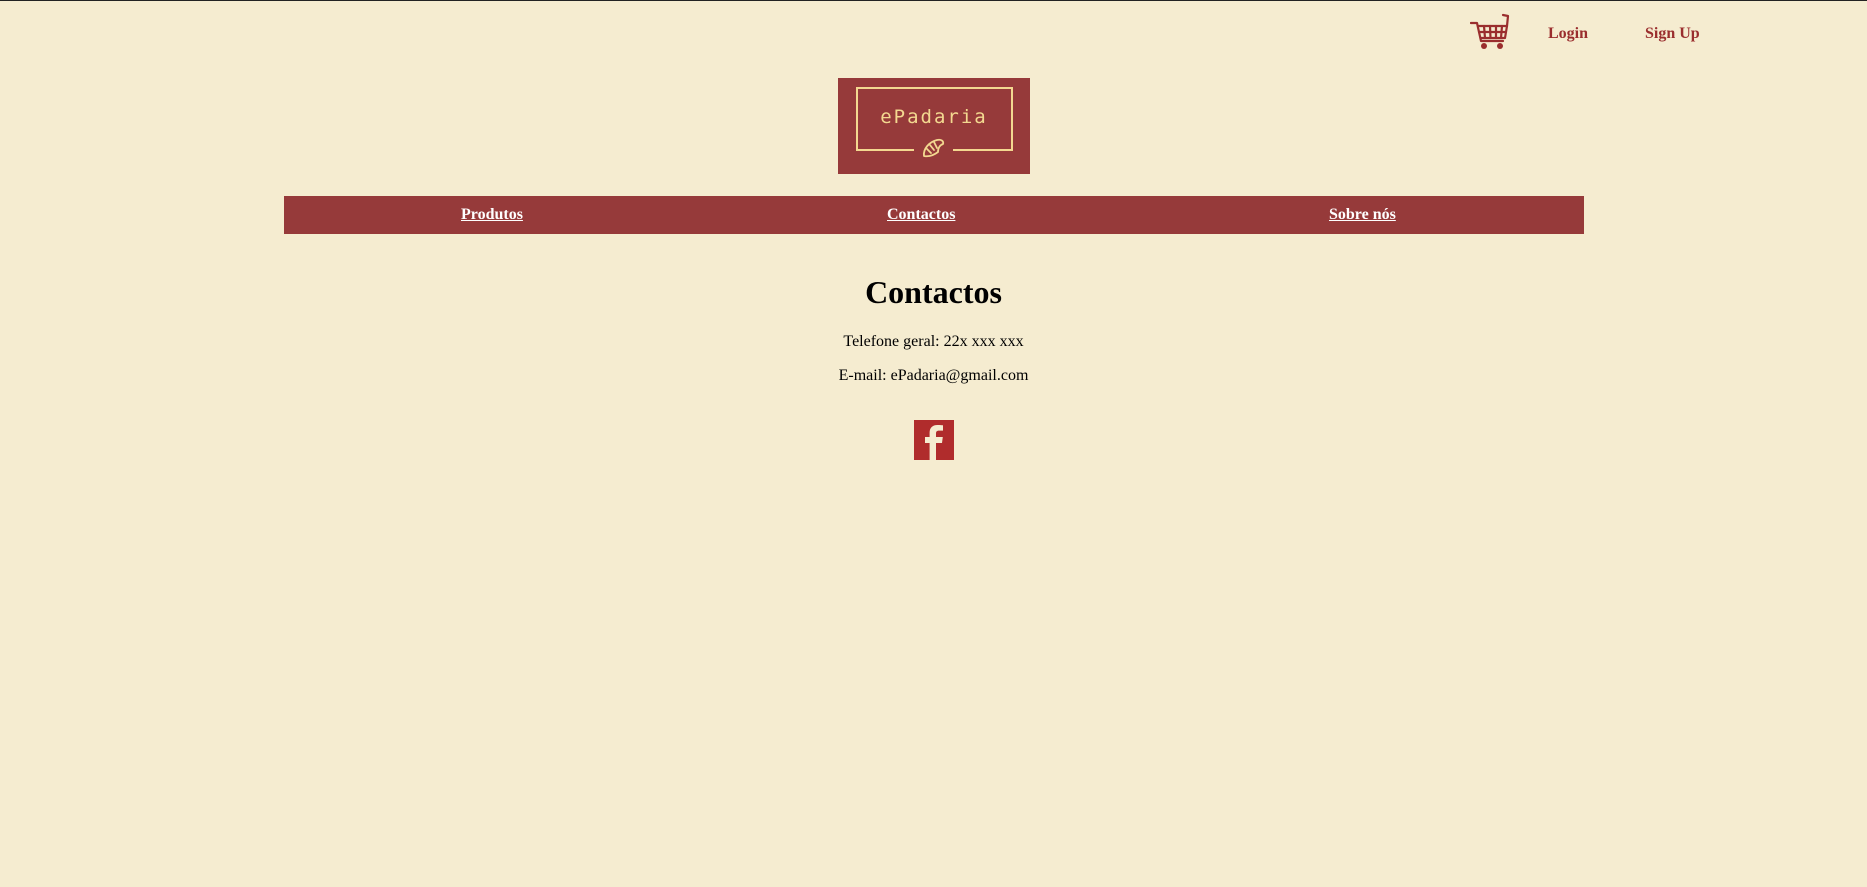 This screenshot has width=1867, height=887. I want to click on phone-text: Telefone geral: 22x xxx xxx, so click(933, 341).